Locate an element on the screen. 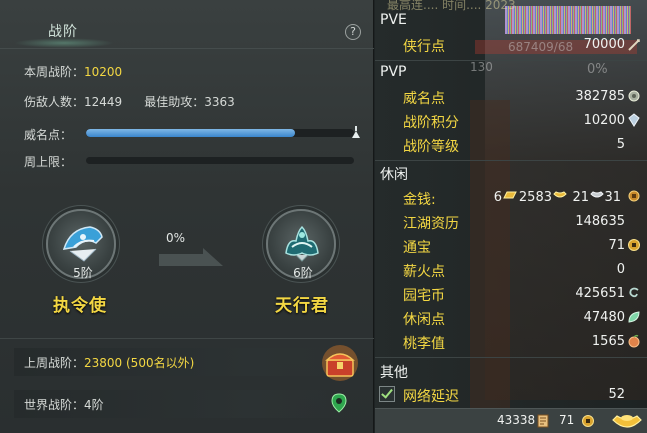 This screenshot has width=647, height=433. slash-icon is located at coordinates (634, 45).